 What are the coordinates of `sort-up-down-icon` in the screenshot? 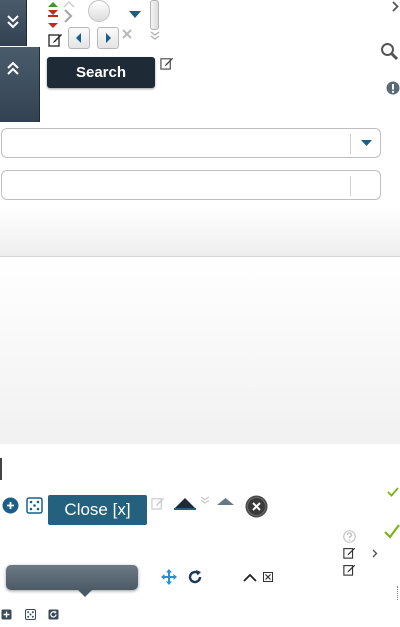 It's located at (53, 15).